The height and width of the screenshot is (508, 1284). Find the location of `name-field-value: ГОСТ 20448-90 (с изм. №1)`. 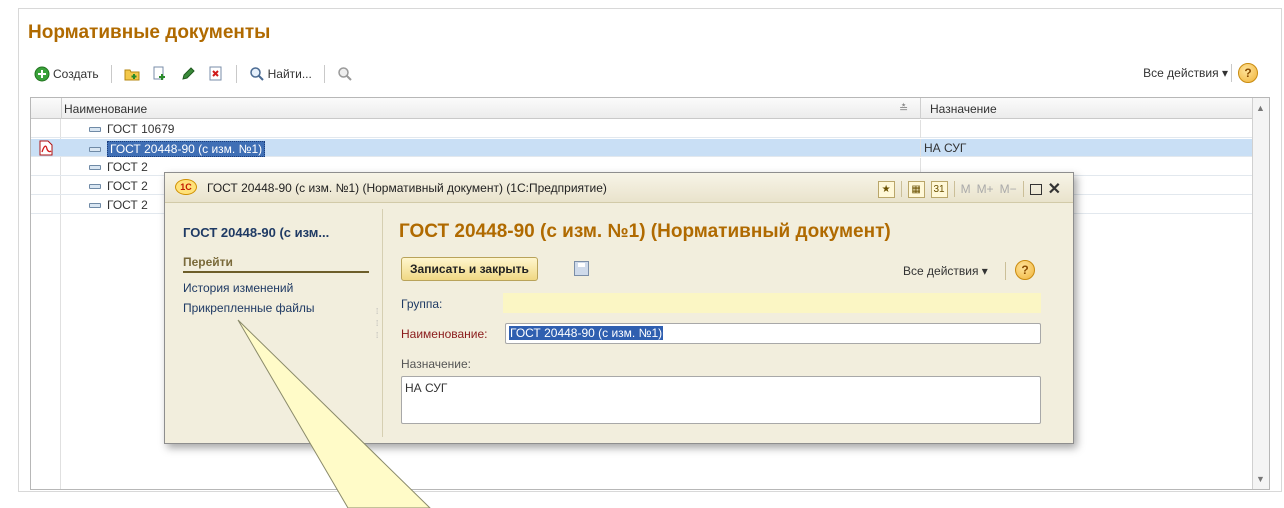

name-field-value: ГОСТ 20448-90 (с изм. №1) is located at coordinates (586, 333).